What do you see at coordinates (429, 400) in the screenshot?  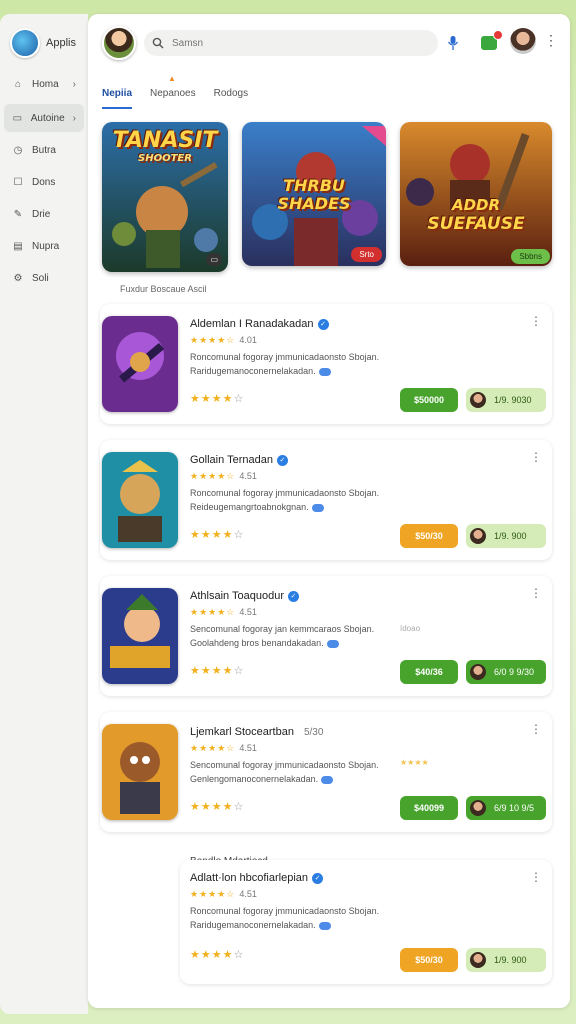 I see `price-button: $50000` at bounding box center [429, 400].